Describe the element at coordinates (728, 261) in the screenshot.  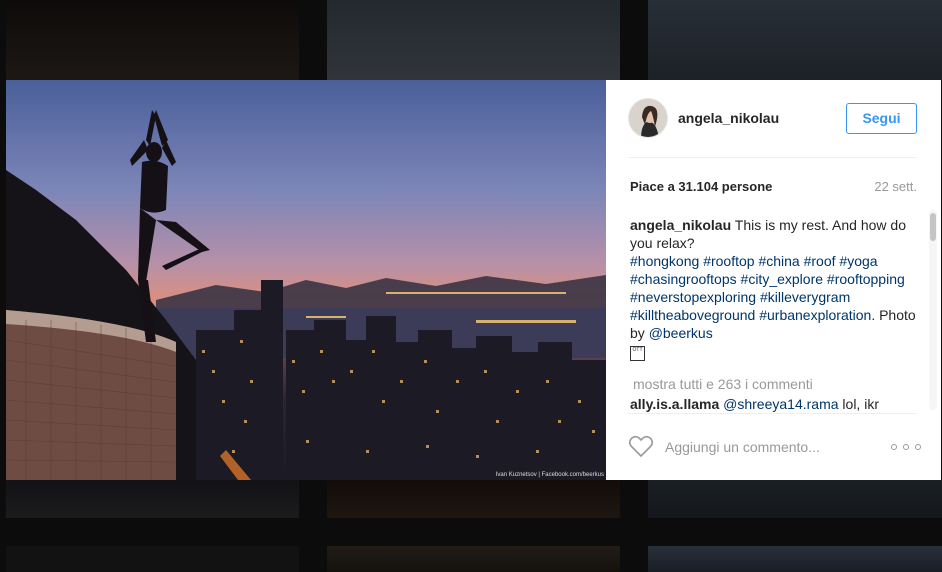
I see `hashtag-link: #rooftop` at that location.